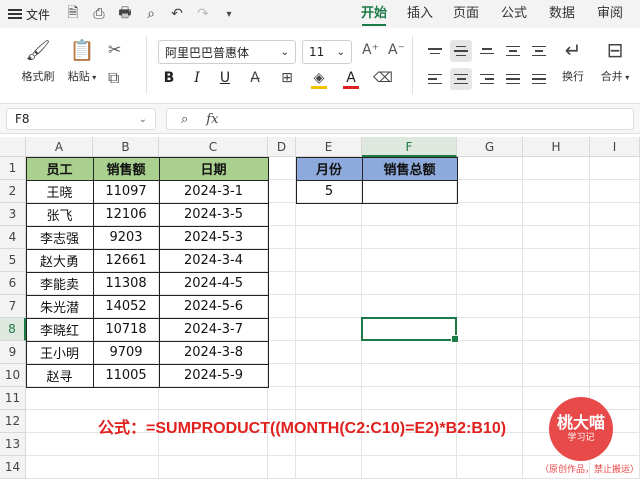 This screenshot has height=482, width=640. Describe the element at coordinates (329, 147) in the screenshot. I see `column-header-e: E` at that location.